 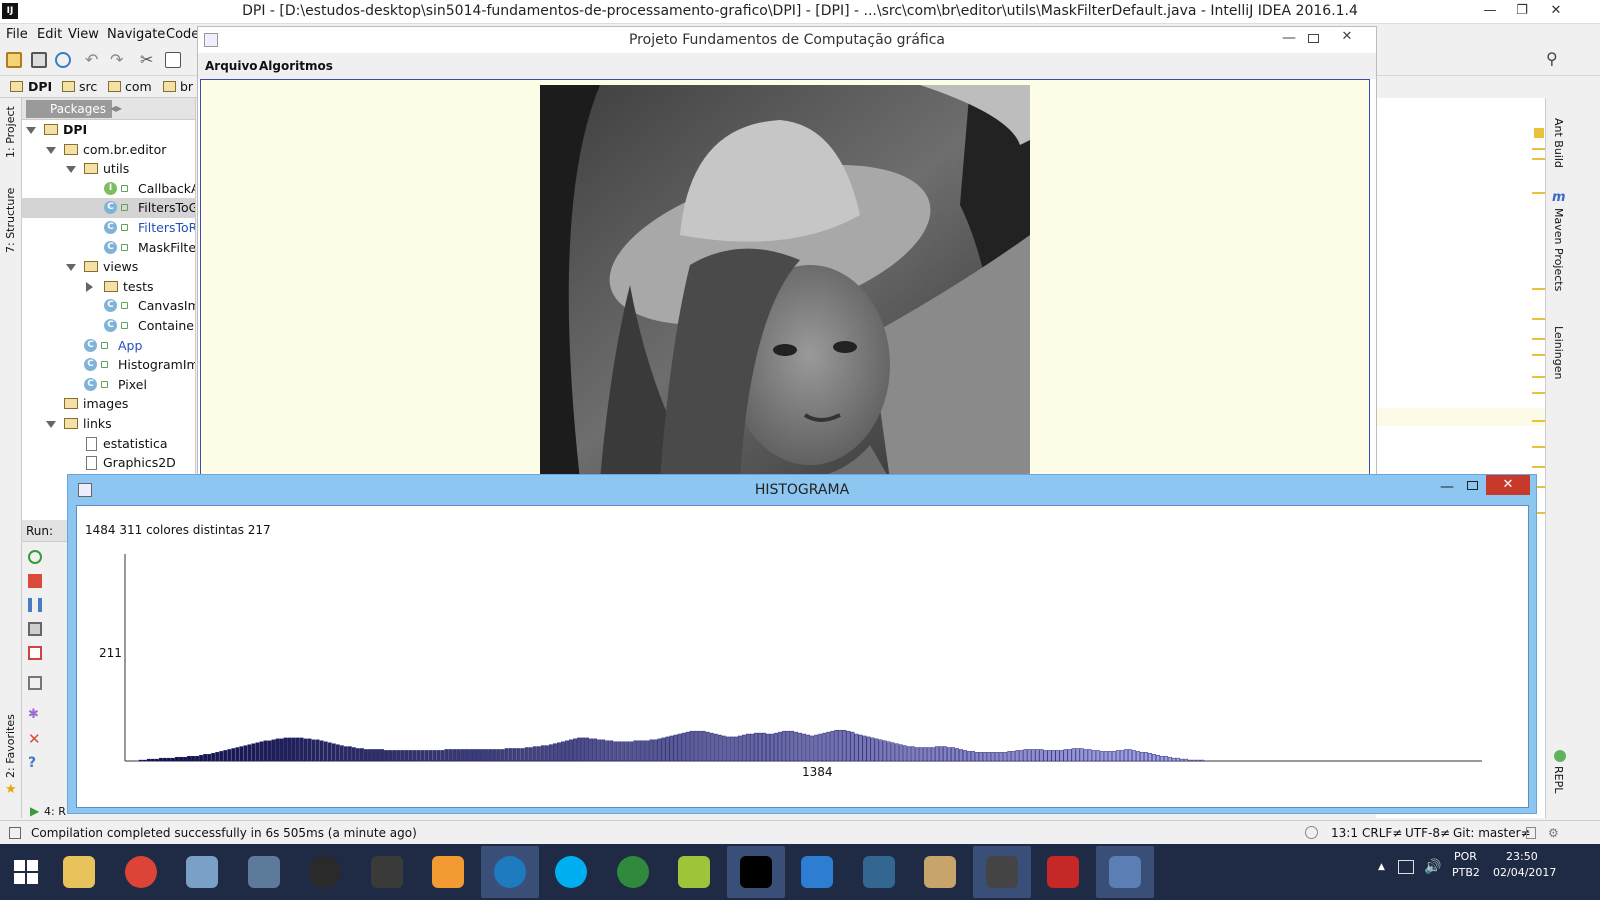 I want to click on git-branch: Git: master≠, so click(x=1492, y=833).